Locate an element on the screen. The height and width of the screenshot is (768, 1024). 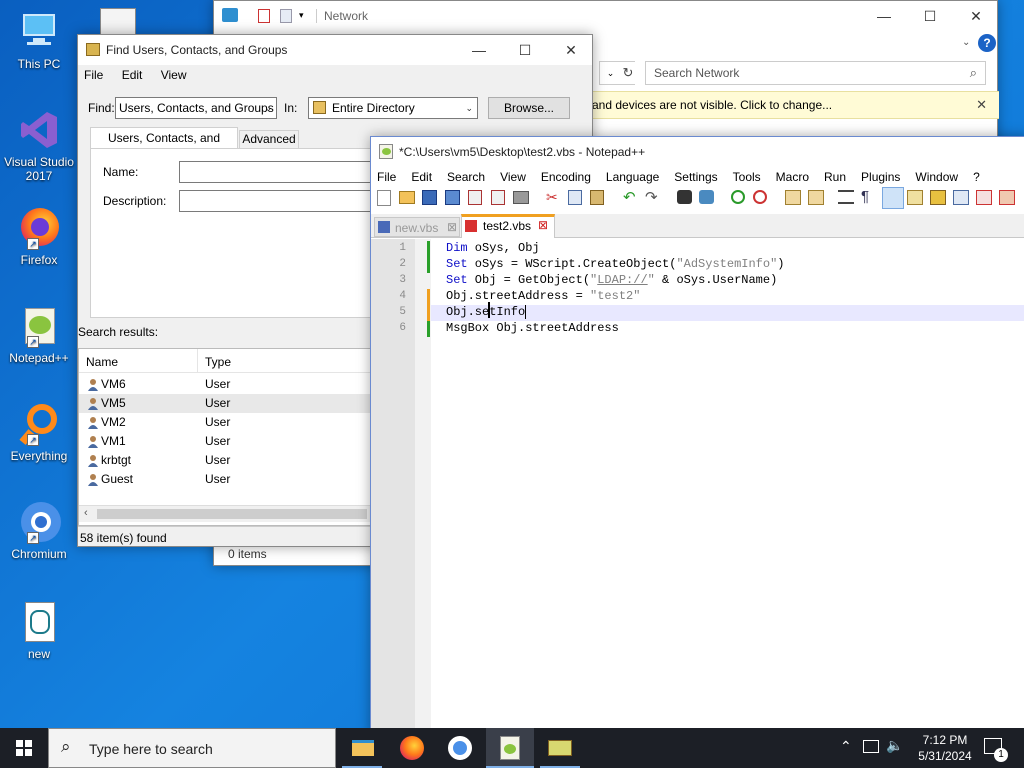
result-row-selected: VM5 User is located at coordinates (225, 403).